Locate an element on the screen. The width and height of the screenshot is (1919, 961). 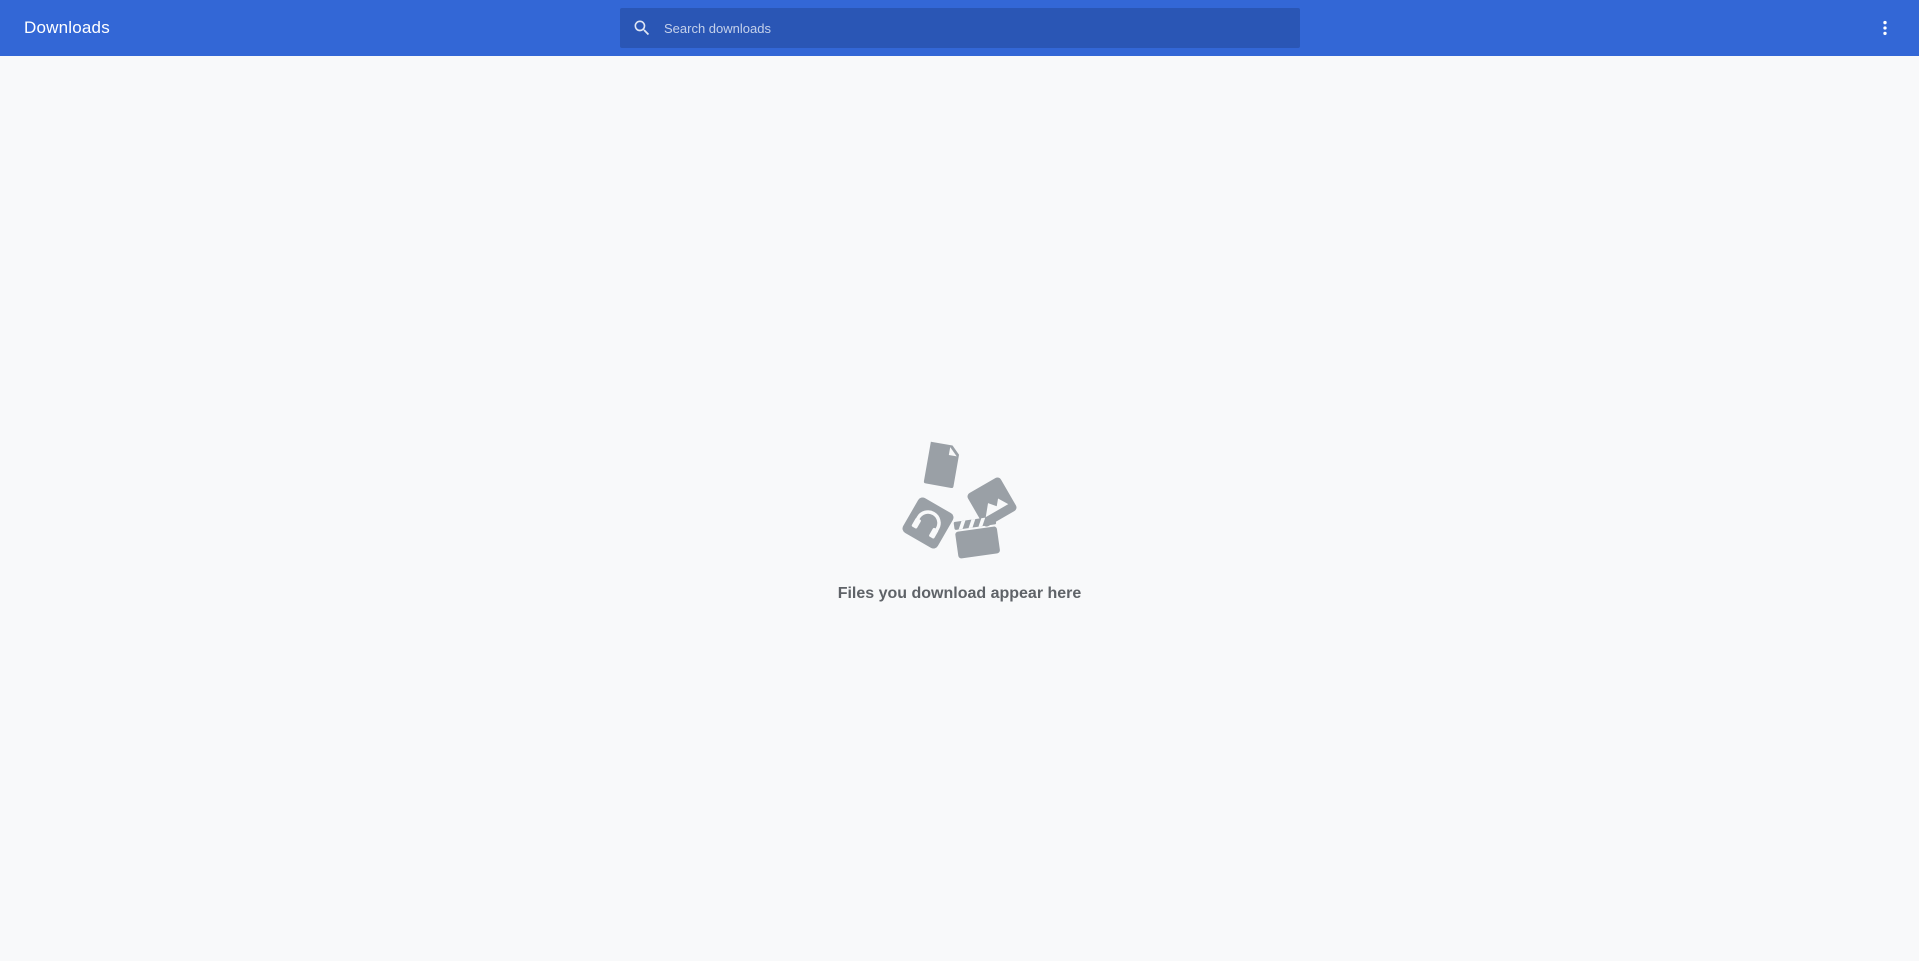
search-icon is located at coordinates (642, 28).